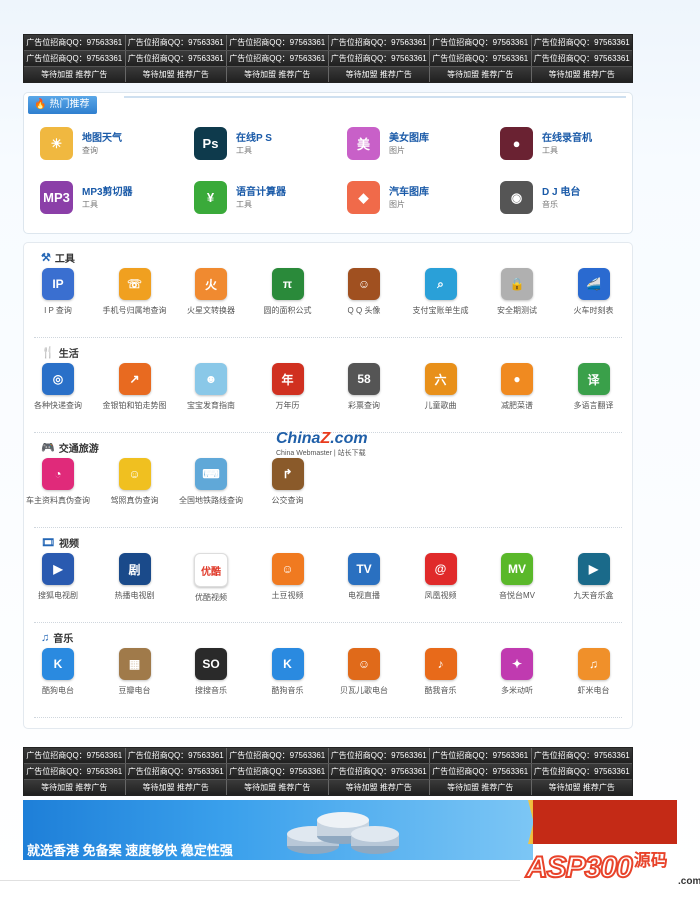  I want to click on app-item: ⌕ 支付宝账单生成, so click(441, 292).